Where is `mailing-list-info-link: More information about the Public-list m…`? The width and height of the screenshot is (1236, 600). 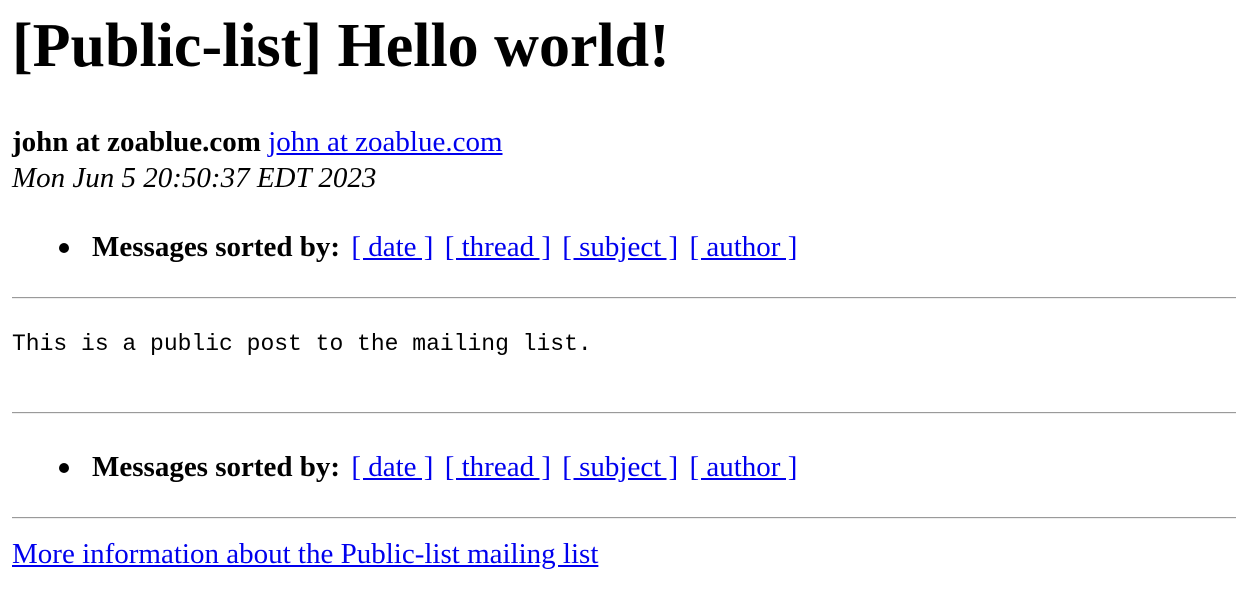
mailing-list-info-link: More information about the Public-list m… is located at coordinates (305, 554).